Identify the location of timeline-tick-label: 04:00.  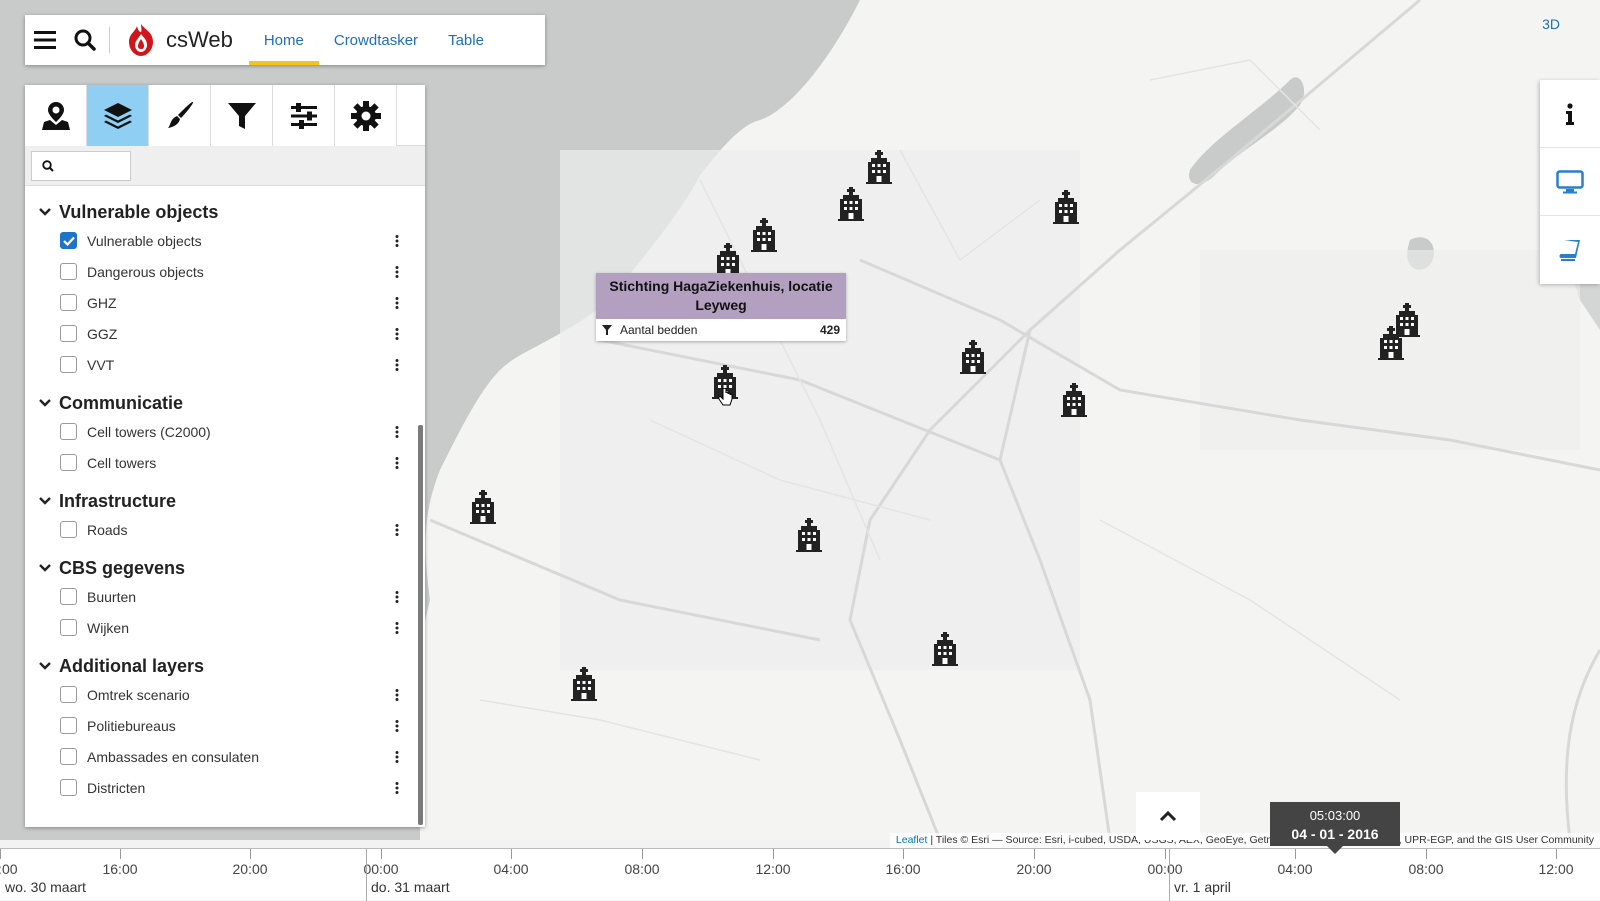
(1295, 869).